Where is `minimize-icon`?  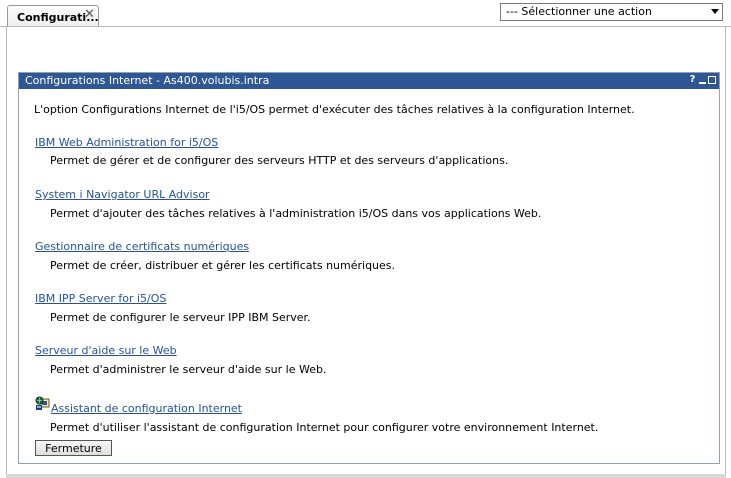 minimize-icon is located at coordinates (702, 79).